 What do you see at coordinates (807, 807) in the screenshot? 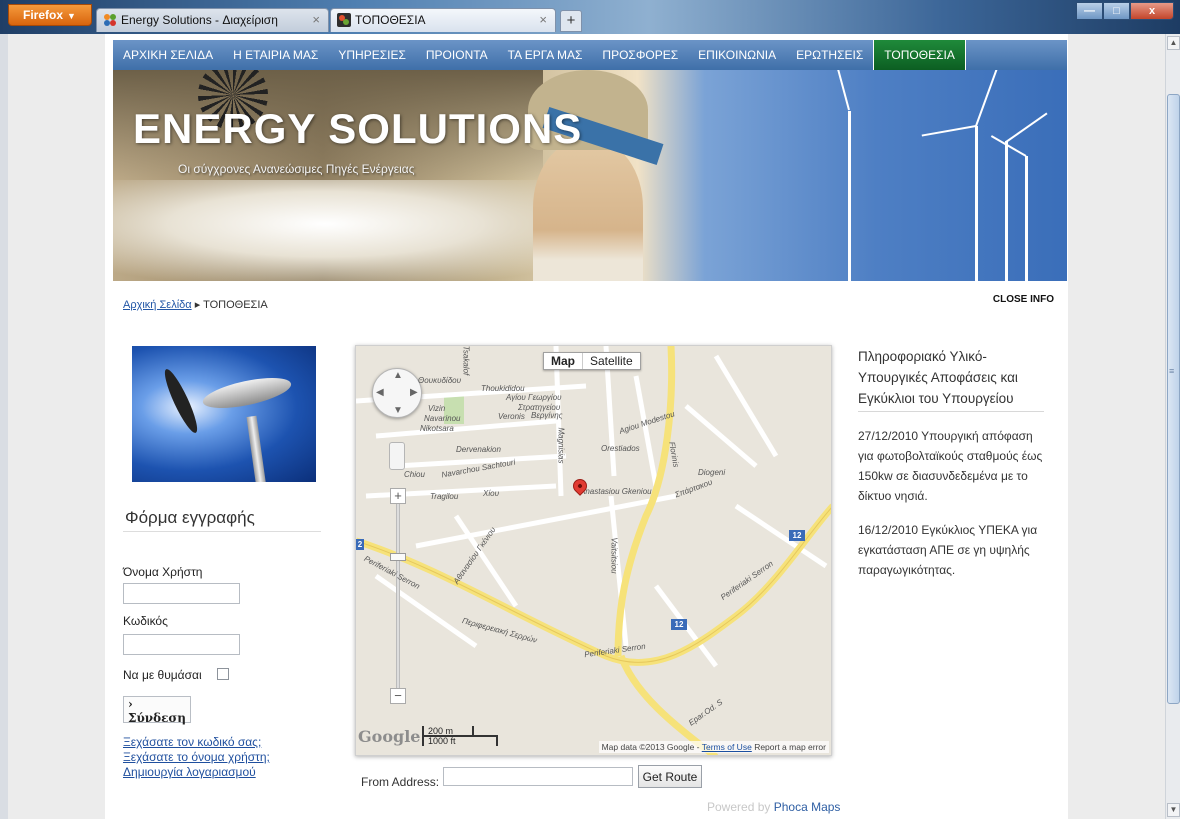
I see `phoca-maps-link: Phoca Maps` at bounding box center [807, 807].